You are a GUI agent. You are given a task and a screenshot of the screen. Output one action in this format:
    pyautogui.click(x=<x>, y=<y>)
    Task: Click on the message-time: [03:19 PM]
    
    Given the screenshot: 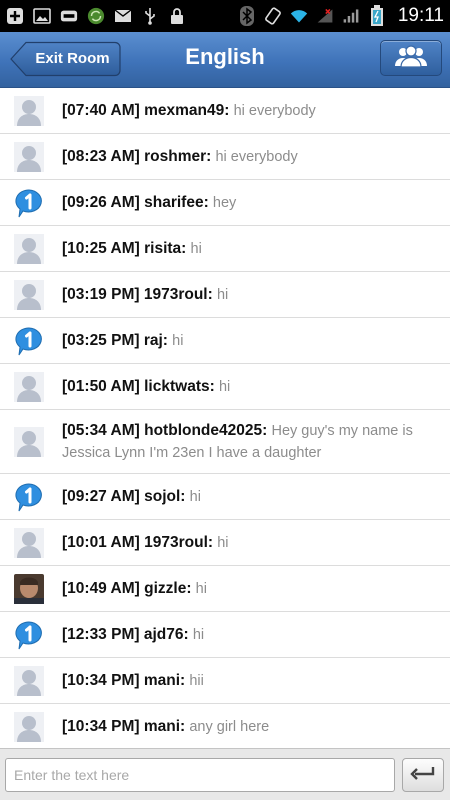 What is the action you would take?
    pyautogui.click(x=101, y=294)
    